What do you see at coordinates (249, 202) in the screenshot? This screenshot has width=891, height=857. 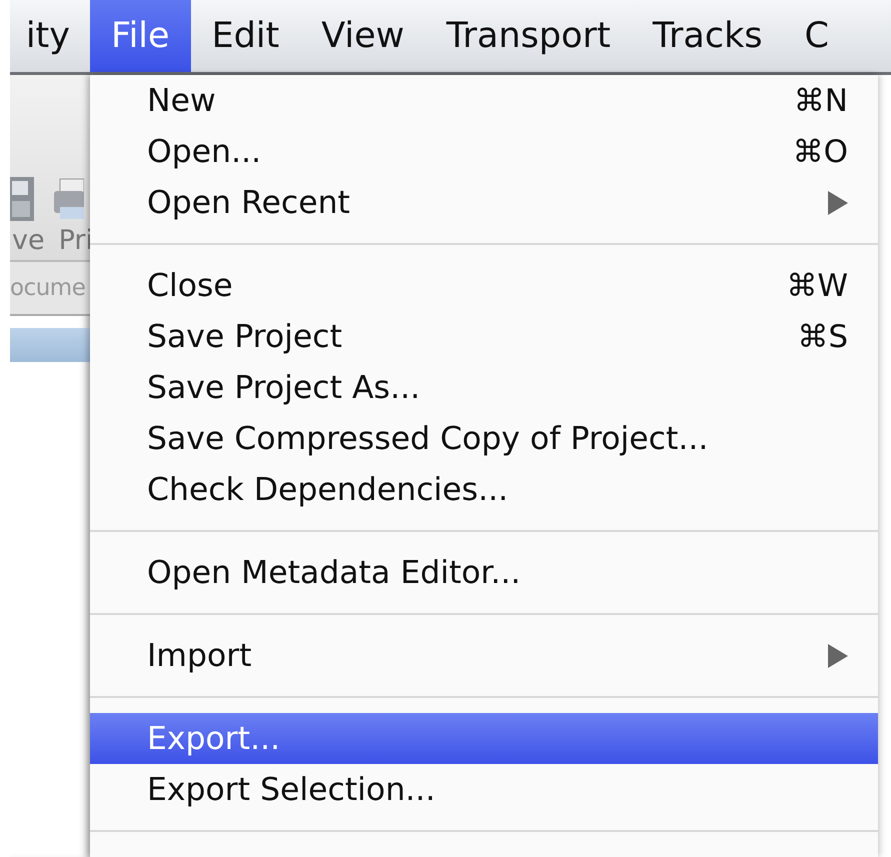 I see `menu-item-label: Open Recent` at bounding box center [249, 202].